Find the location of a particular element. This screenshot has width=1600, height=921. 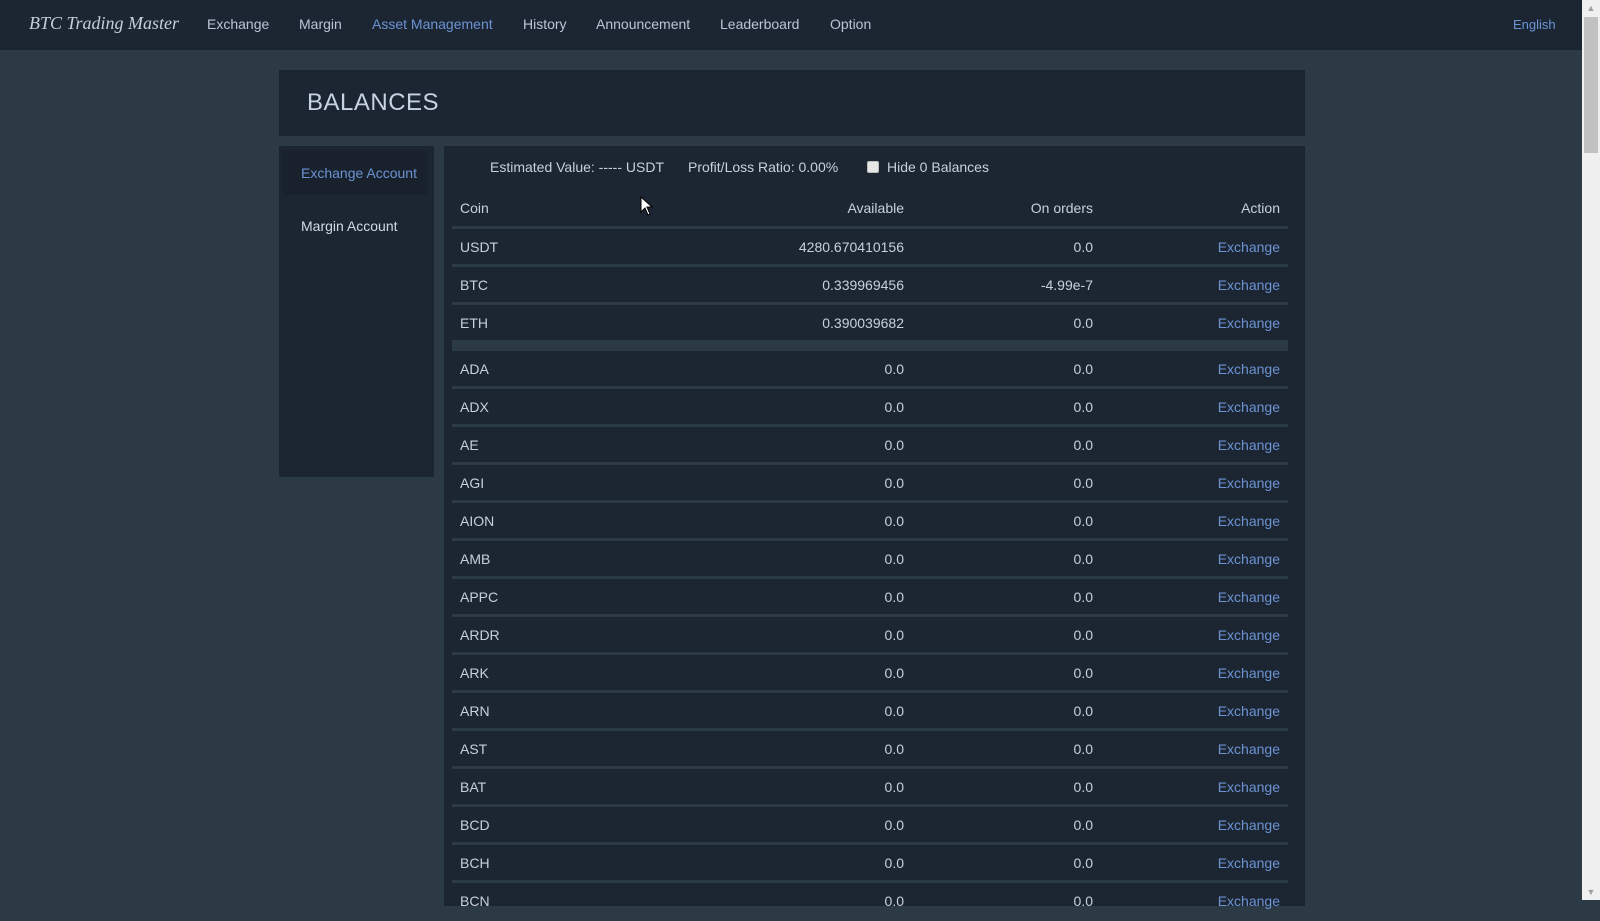

page-title: BALANCES is located at coordinates (373, 102).